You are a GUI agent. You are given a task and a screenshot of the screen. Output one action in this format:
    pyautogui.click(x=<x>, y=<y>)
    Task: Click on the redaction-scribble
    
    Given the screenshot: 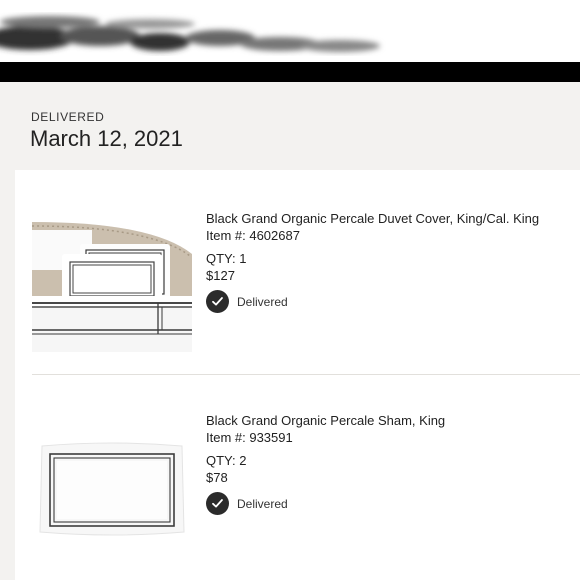 What is the action you would take?
    pyautogui.click(x=190, y=34)
    